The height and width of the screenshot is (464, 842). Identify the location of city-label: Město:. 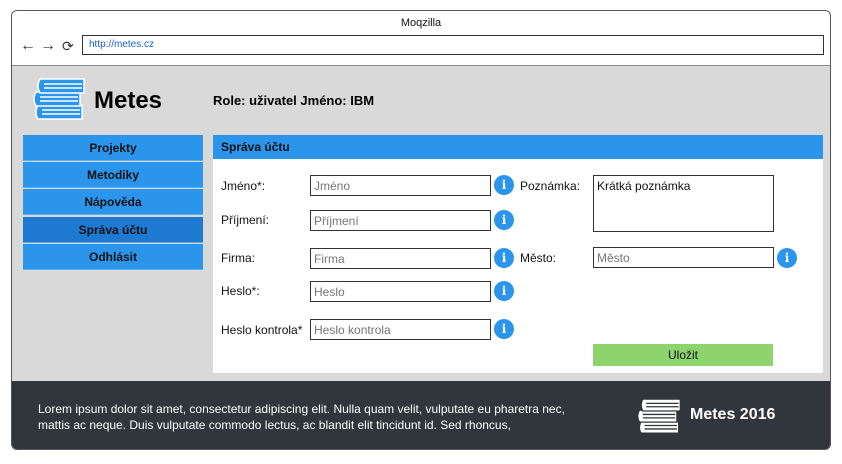
(538, 258).